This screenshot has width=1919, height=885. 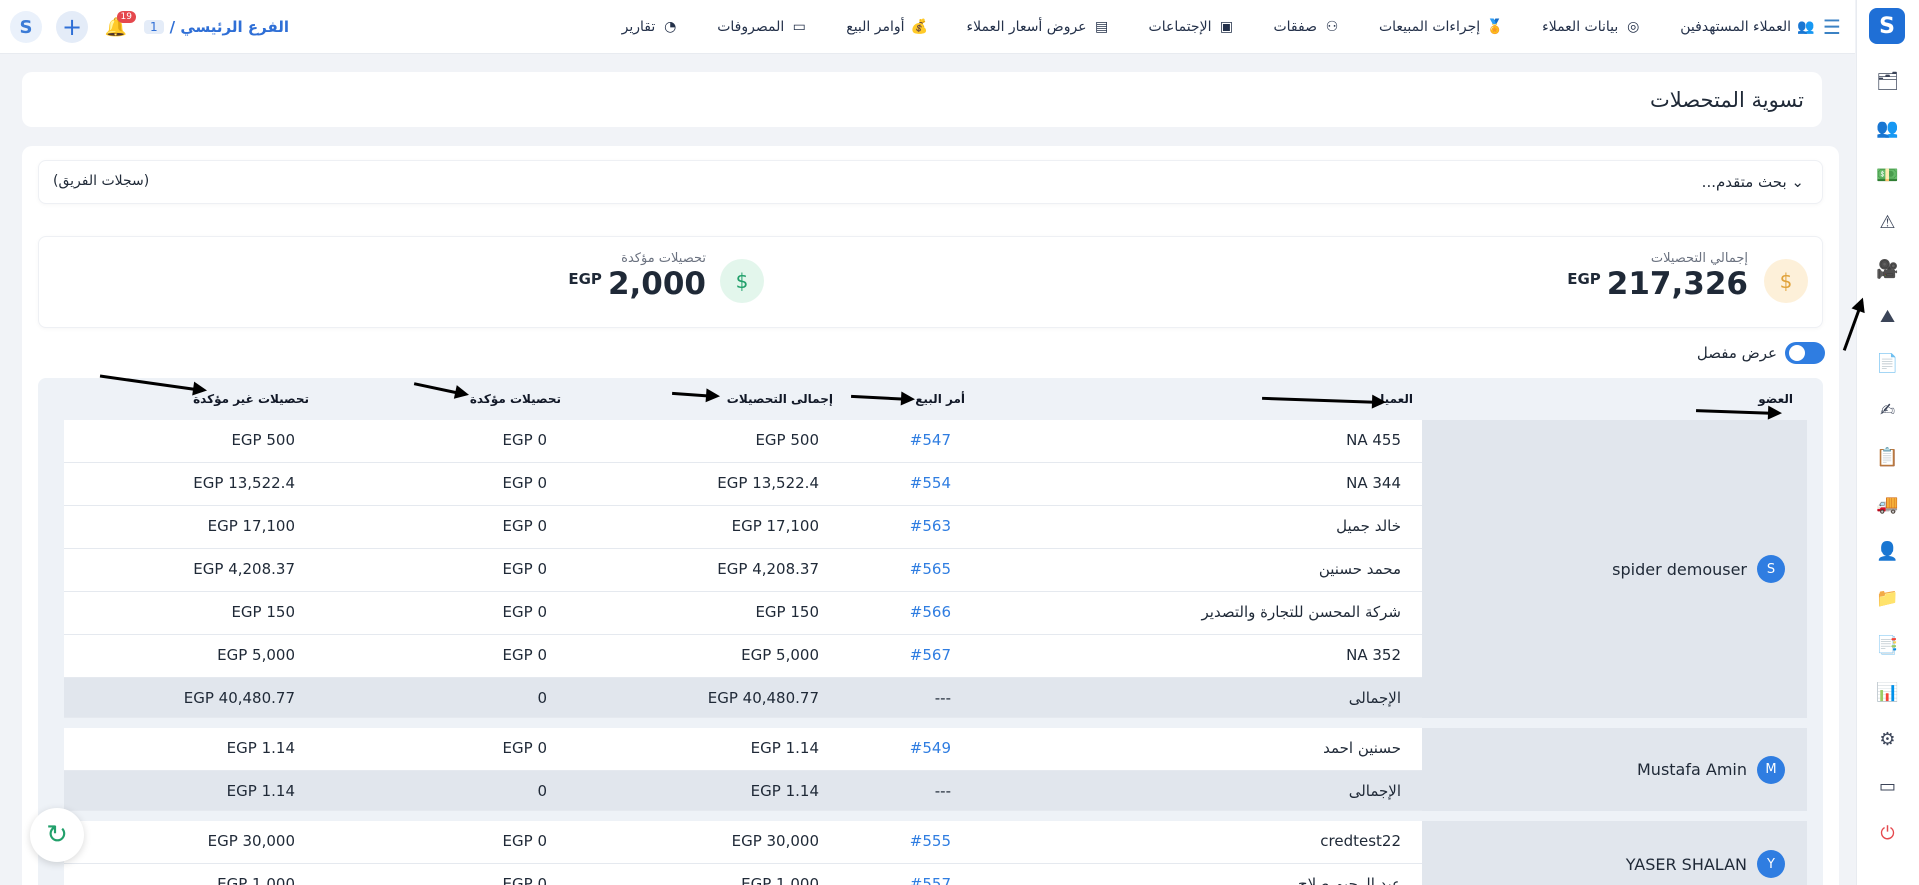 What do you see at coordinates (1614, 769) in the screenshot?
I see `member-cell: Mustafa Amin M` at bounding box center [1614, 769].